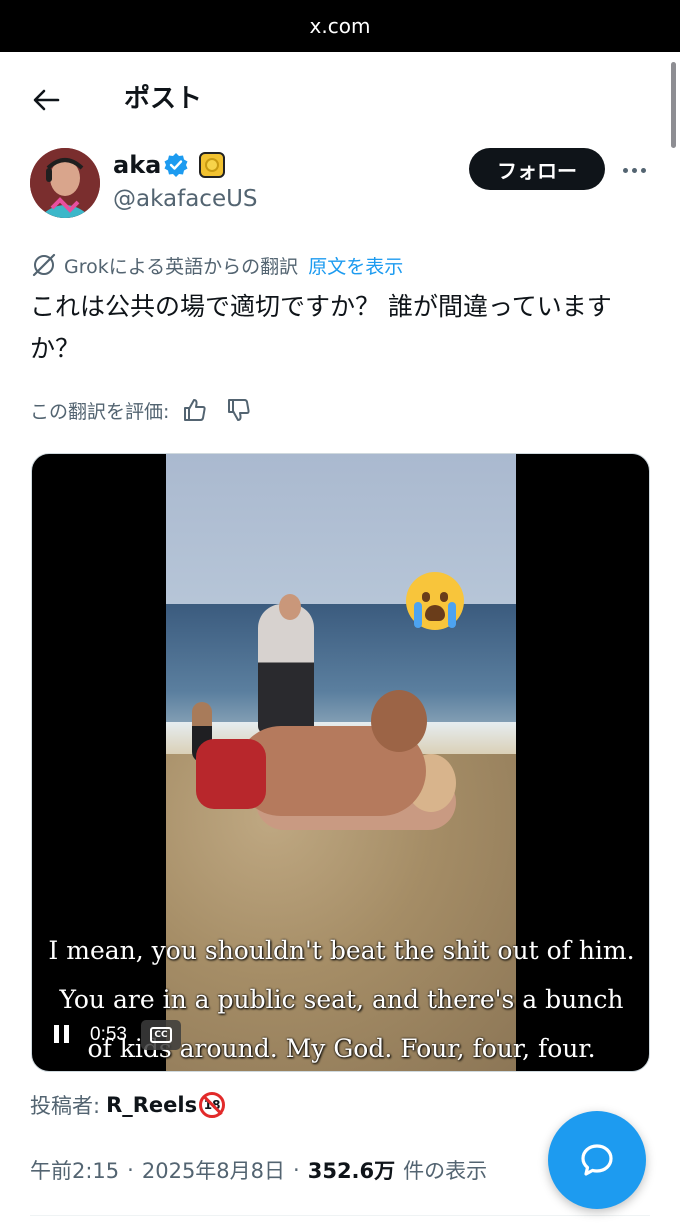  I want to click on chat-bubble-icon, so click(597, 1160).